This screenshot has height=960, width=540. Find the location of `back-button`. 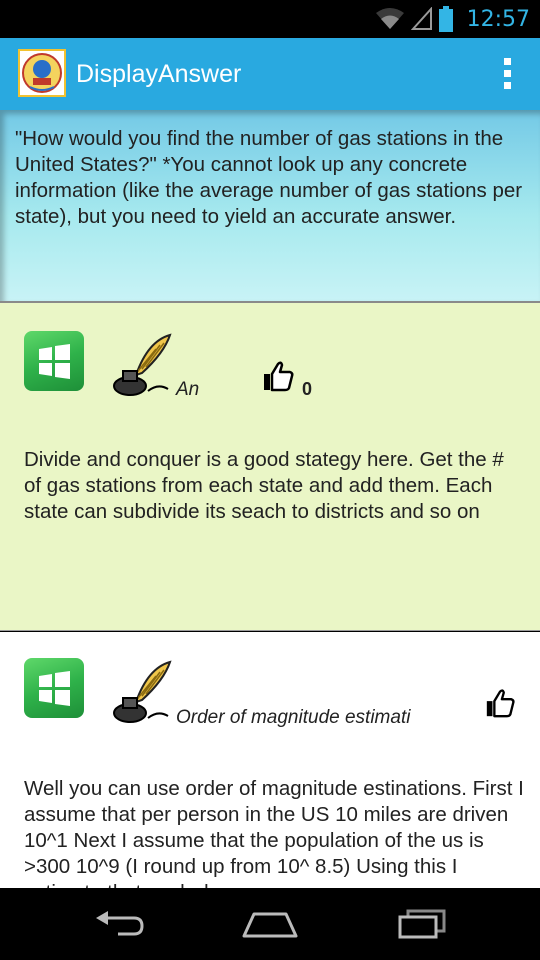

back-button is located at coordinates (120, 924).